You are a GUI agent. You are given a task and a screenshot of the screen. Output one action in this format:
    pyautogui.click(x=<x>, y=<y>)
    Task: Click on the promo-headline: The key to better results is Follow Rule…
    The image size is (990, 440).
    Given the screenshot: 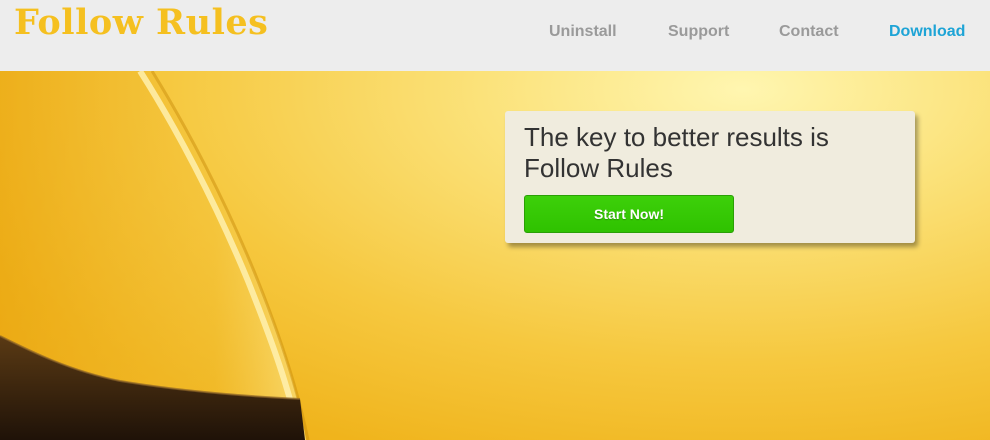 What is the action you would take?
    pyautogui.click(x=676, y=152)
    